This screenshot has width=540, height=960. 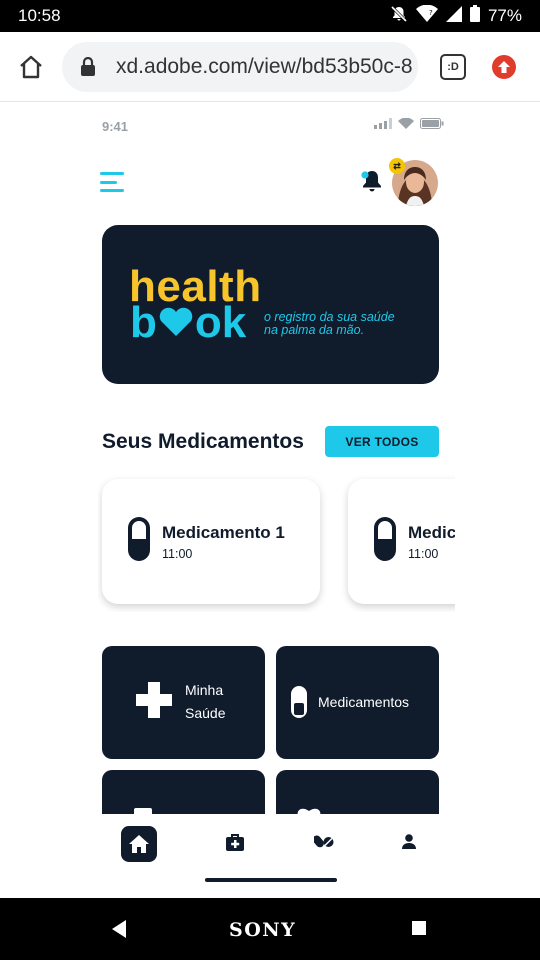 What do you see at coordinates (453, 67) in the screenshot?
I see `tab-switcher-button: :D` at bounding box center [453, 67].